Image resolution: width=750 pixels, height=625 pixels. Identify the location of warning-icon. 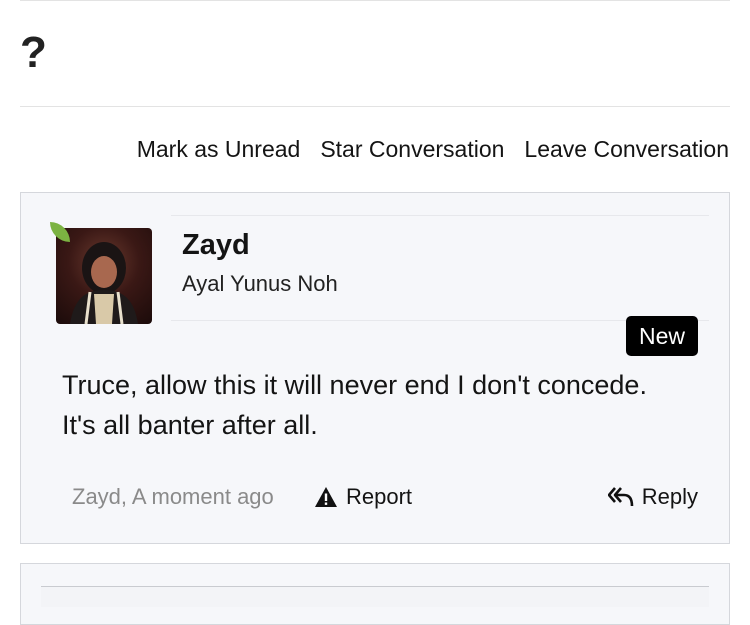
(326, 497).